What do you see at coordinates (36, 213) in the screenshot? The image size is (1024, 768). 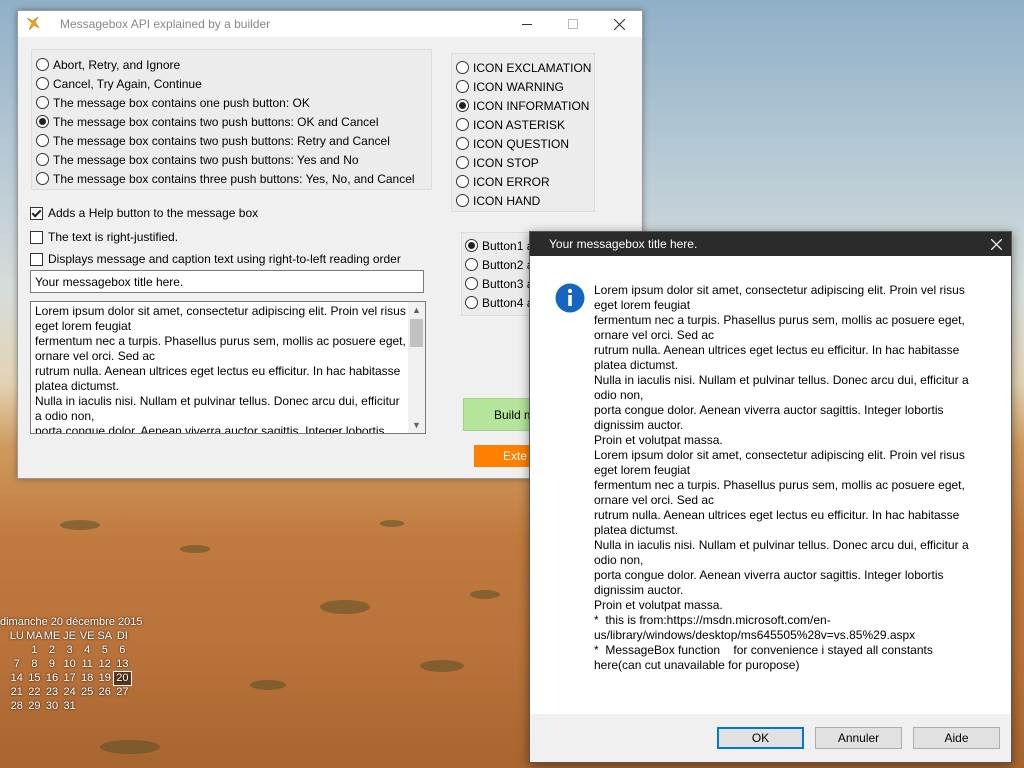 I see `checkbox-checked-icon` at bounding box center [36, 213].